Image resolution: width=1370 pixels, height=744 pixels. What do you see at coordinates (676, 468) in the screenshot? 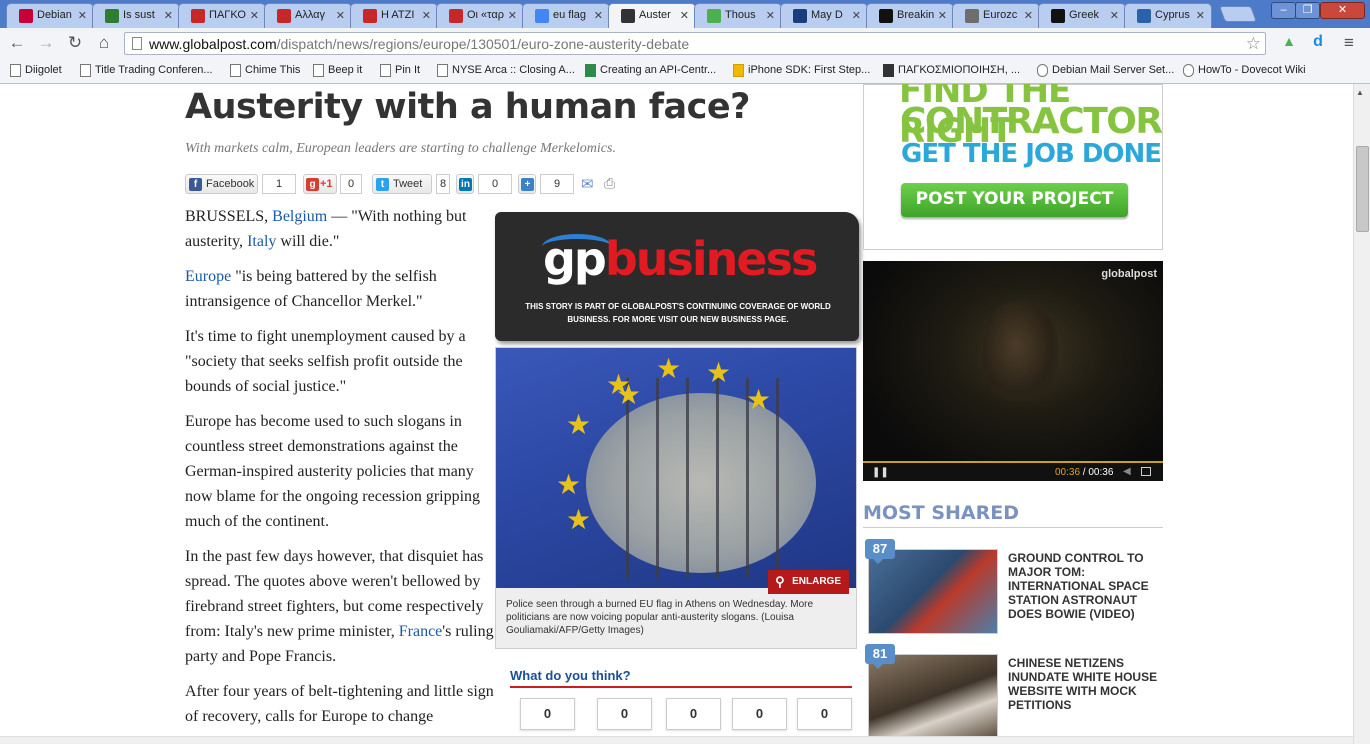
I see `eu-flag-image: ★ ★ ★ ★ ★ ★ ★ ★` at bounding box center [676, 468].